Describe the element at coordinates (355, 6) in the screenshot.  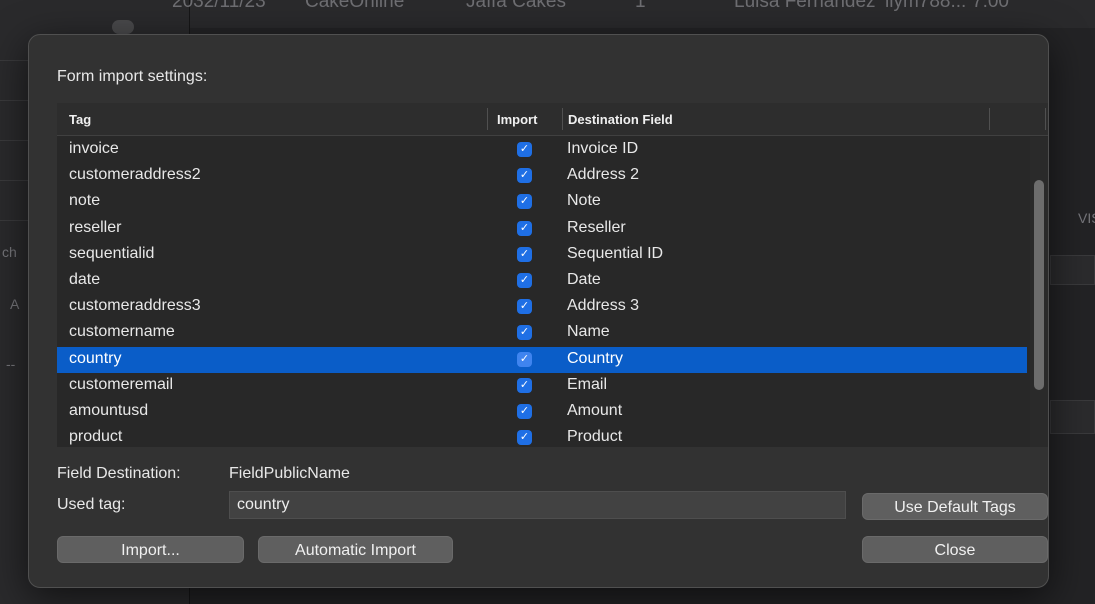
I see `bg-cell-store: CakeOnline` at that location.